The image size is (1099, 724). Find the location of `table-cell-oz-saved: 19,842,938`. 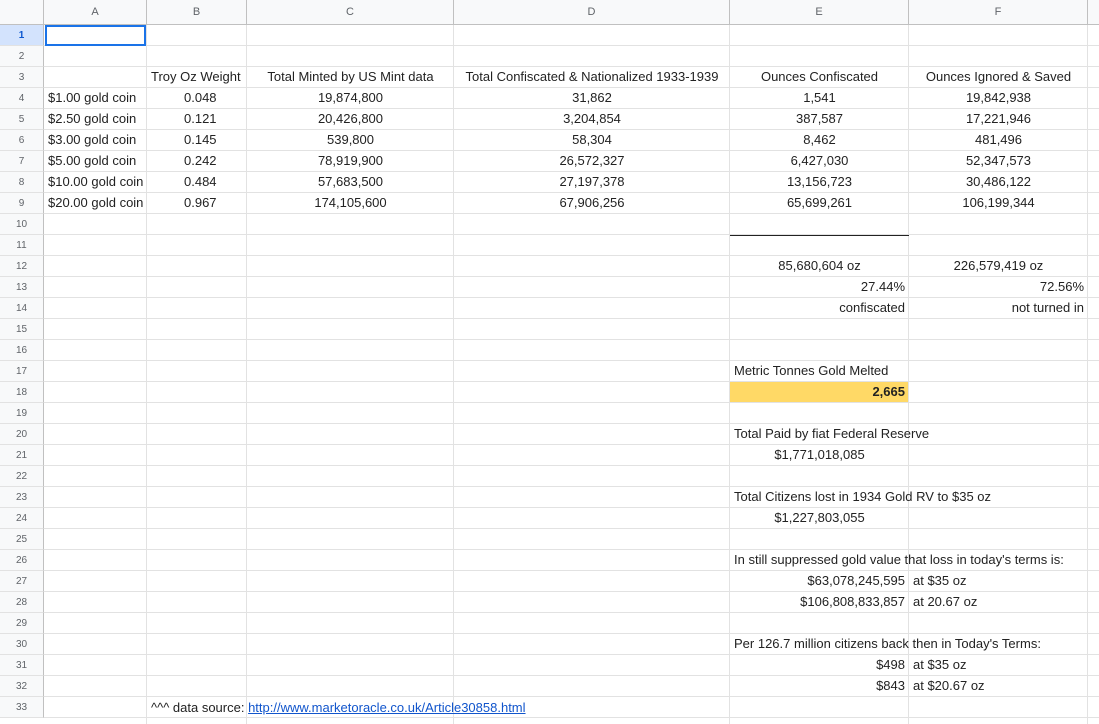

table-cell-oz-saved: 19,842,938 is located at coordinates (998, 98).